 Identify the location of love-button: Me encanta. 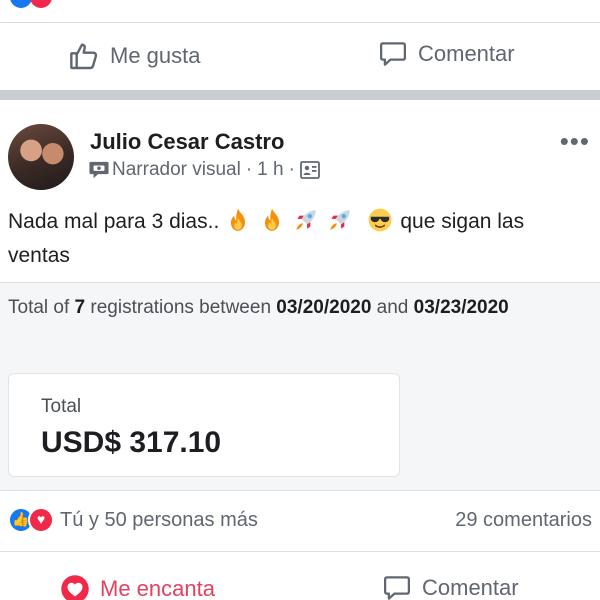
(137, 587).